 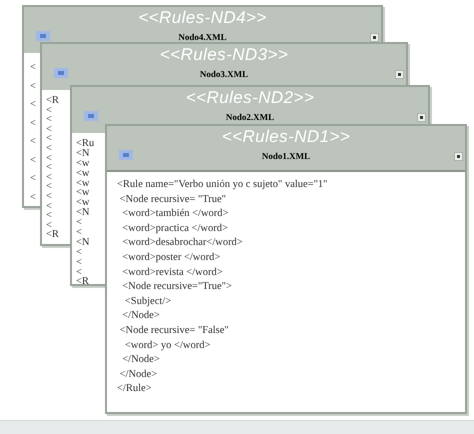 What do you see at coordinates (174, 214) in the screenshot?
I see `code-line: <word>también </word>` at bounding box center [174, 214].